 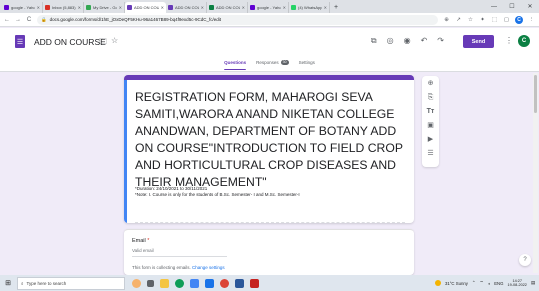 What do you see at coordinates (374, 41) in the screenshot?
I see `addon-puzzle-icon: ⧉` at bounding box center [374, 41].